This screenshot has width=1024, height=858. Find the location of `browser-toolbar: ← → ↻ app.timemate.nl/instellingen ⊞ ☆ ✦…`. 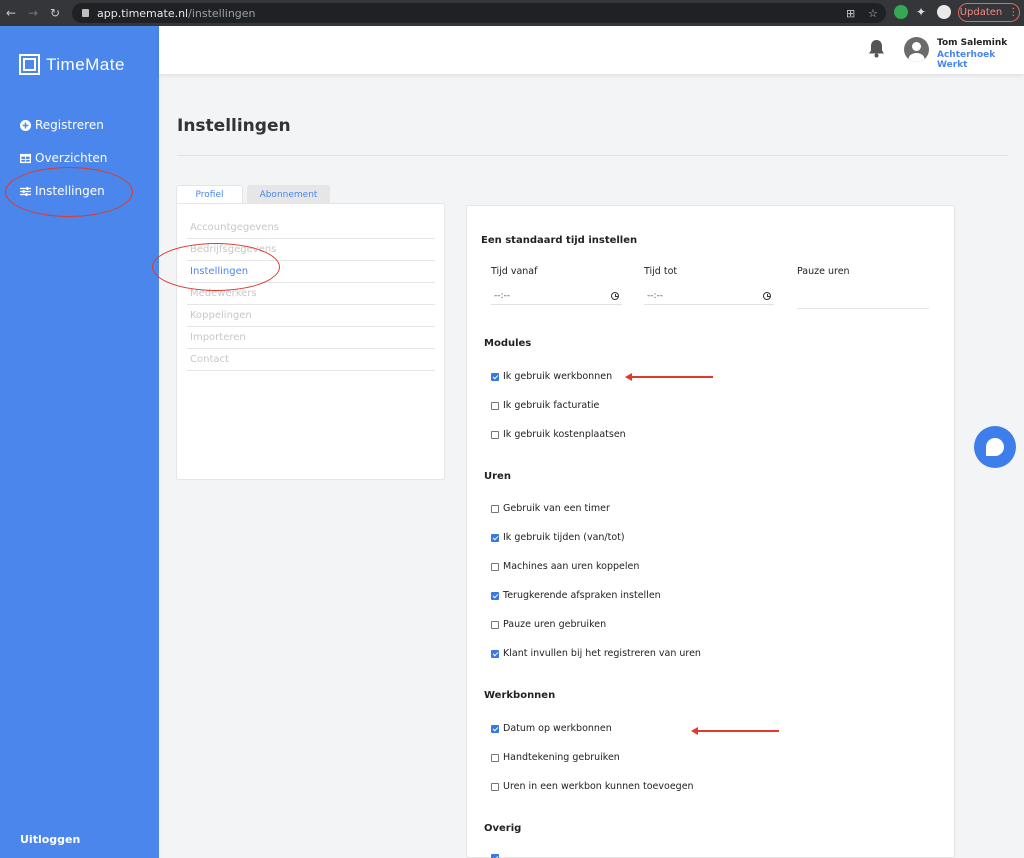

browser-toolbar: ← → ↻ app.timemate.nl/instellingen ⊞ ☆ ✦… is located at coordinates (512, 13).